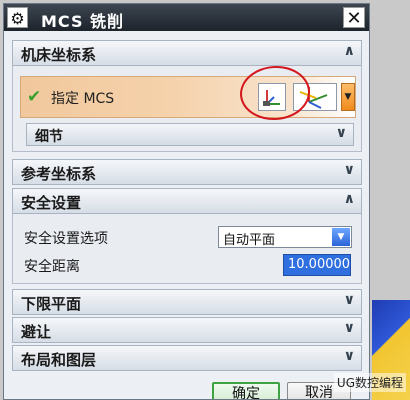 The height and width of the screenshot is (400, 410). I want to click on section-label: 安全设置, so click(51, 203).